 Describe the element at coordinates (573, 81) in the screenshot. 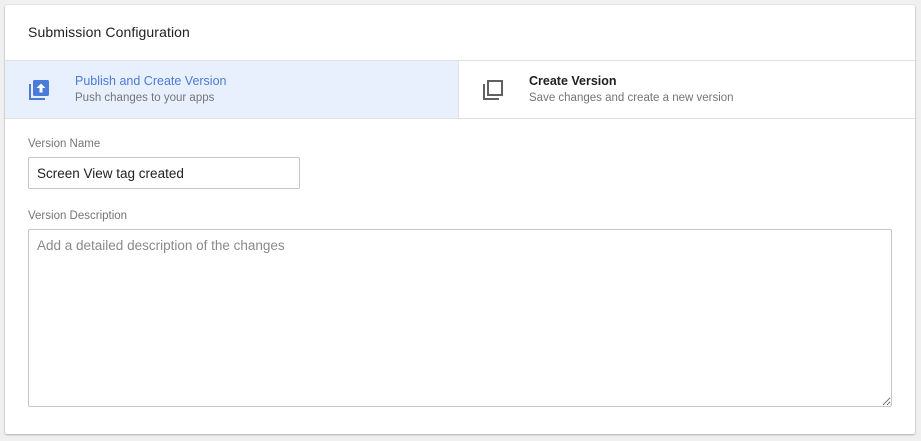

I see `option-title: Create Version` at that location.